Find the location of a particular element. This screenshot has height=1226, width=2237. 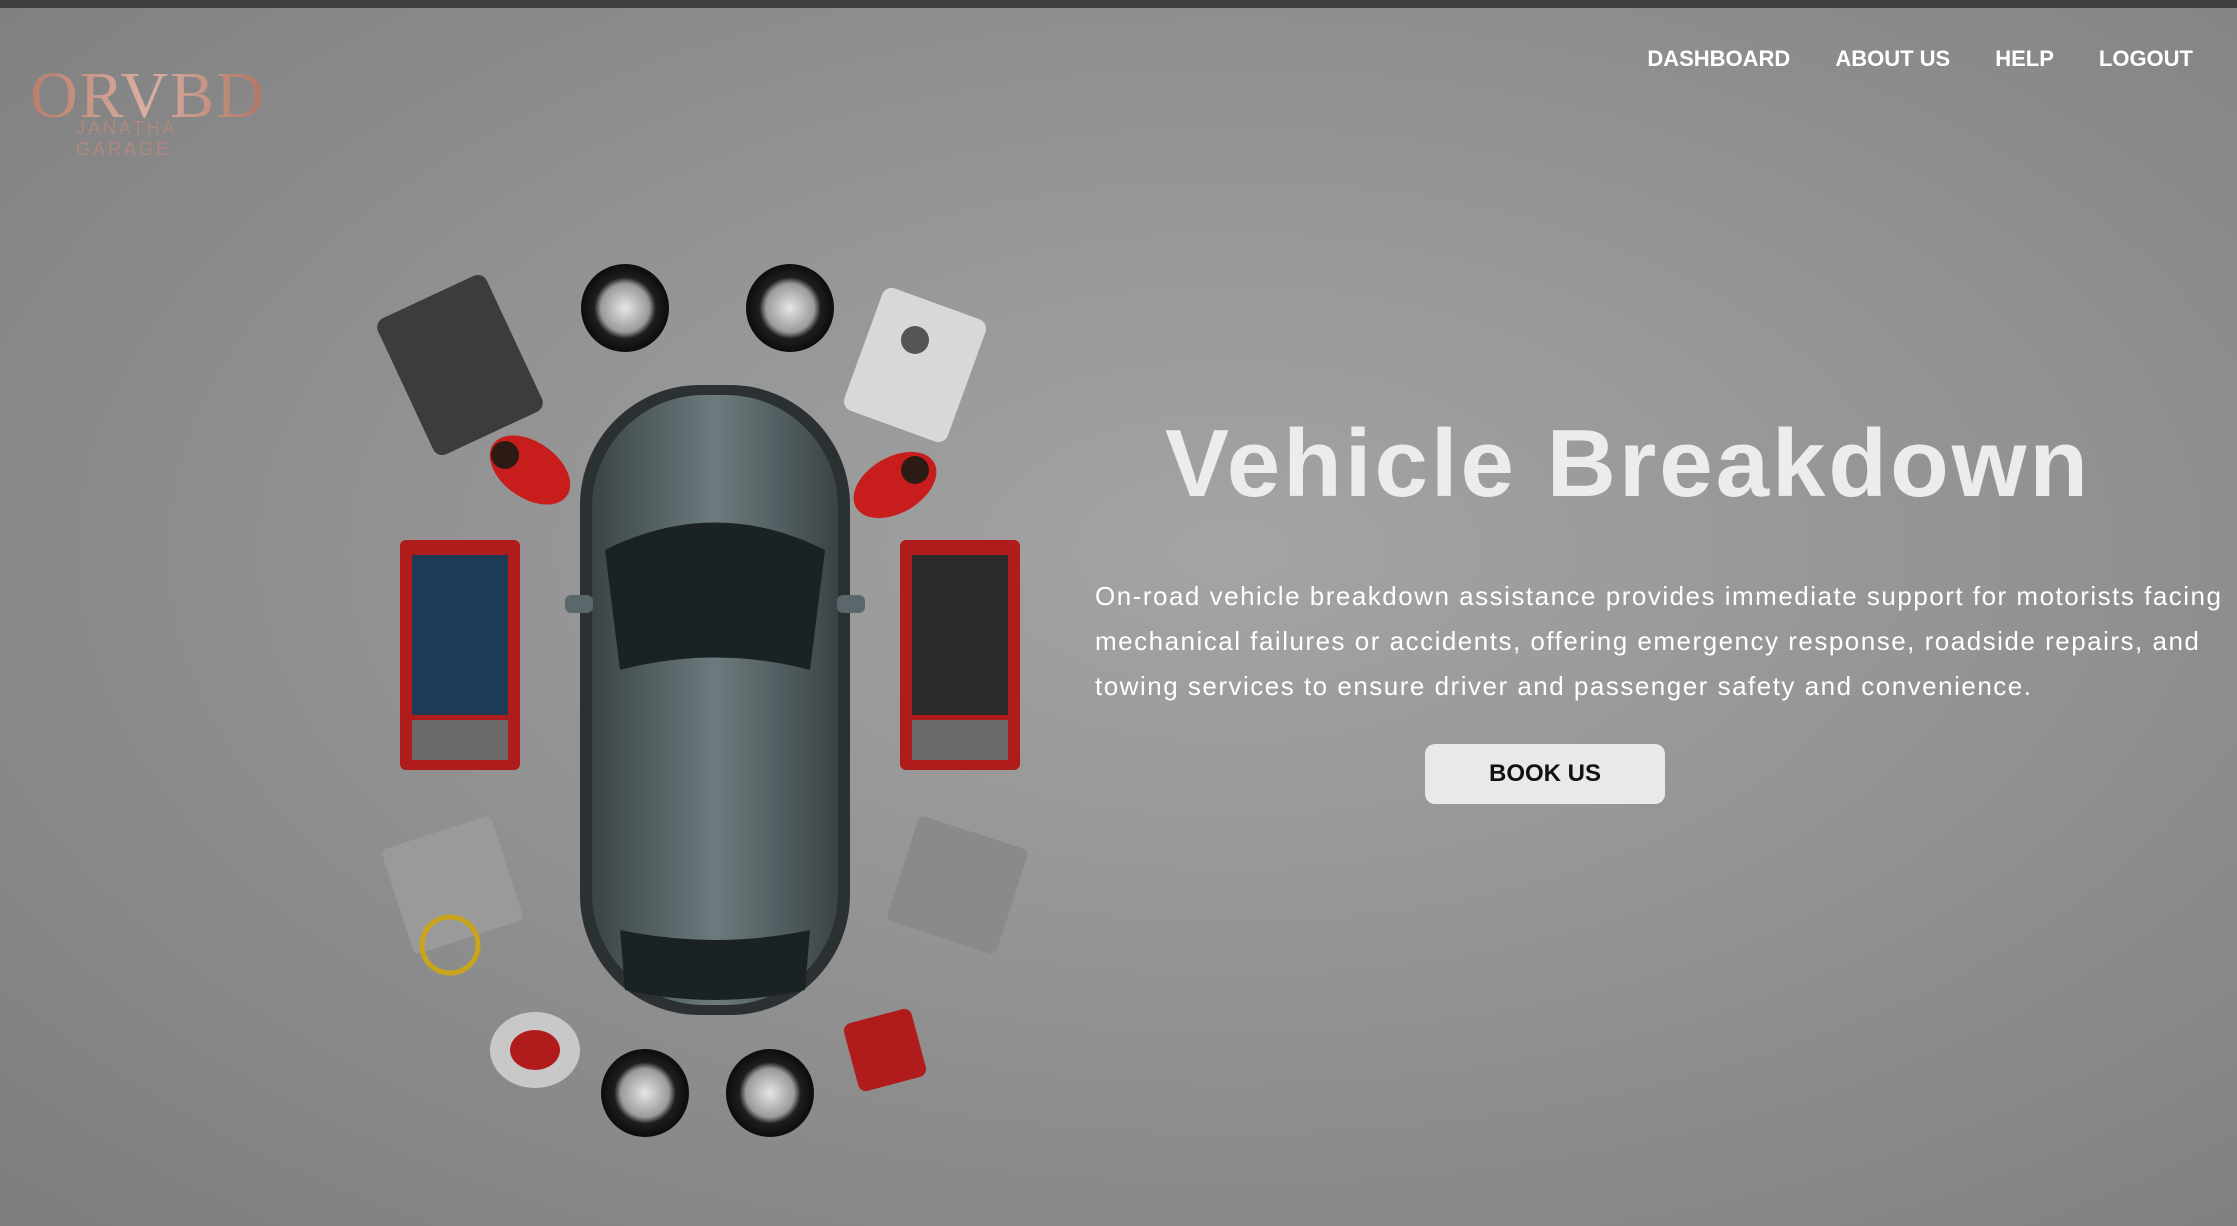

hero-title: Vehicle Breakdown is located at coordinates (1628, 464).